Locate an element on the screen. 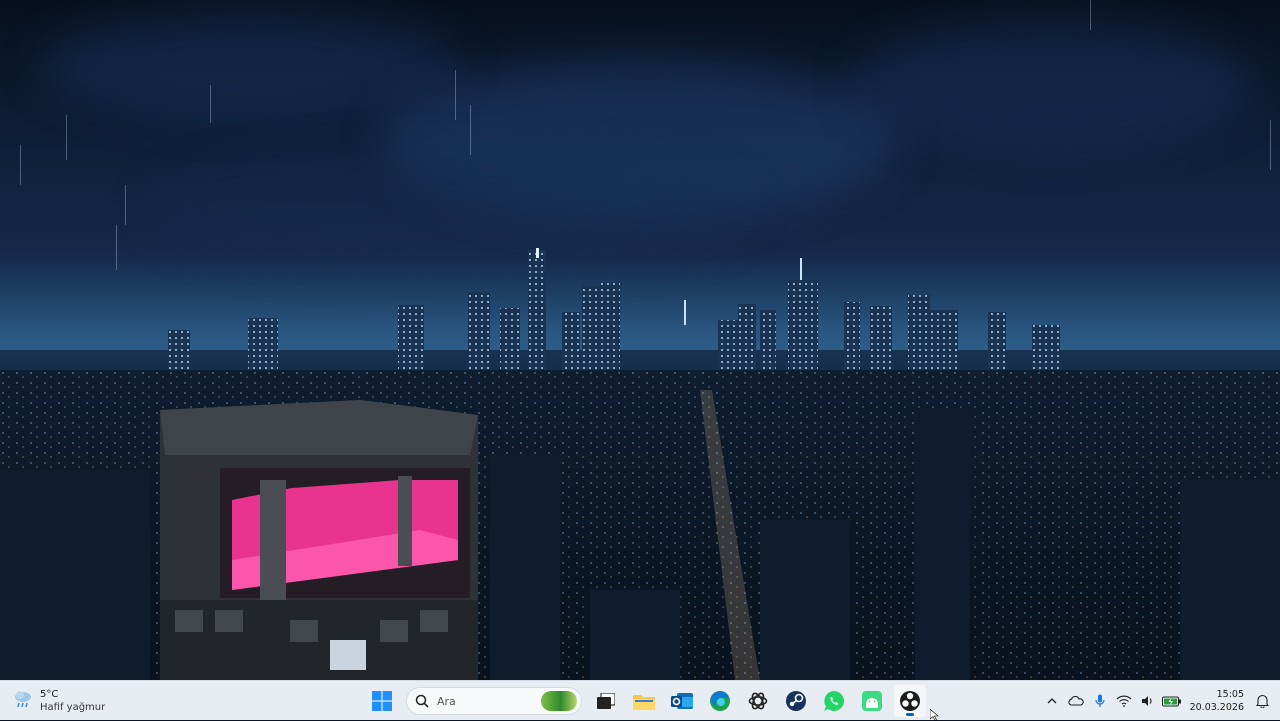  start-button is located at coordinates (382, 701).